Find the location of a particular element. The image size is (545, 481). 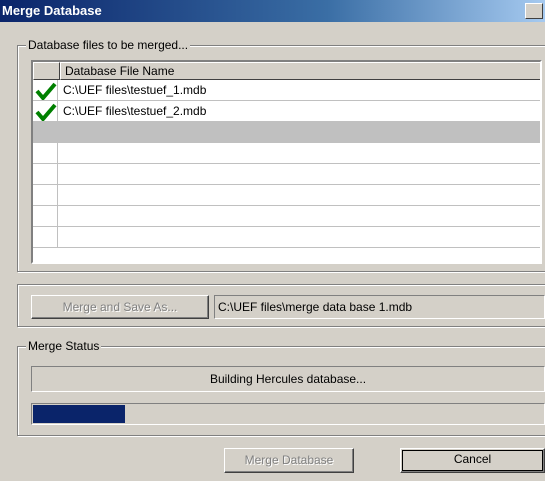

file-path-cell: C:\UEF files\testuef_1.mdb is located at coordinates (135, 90).